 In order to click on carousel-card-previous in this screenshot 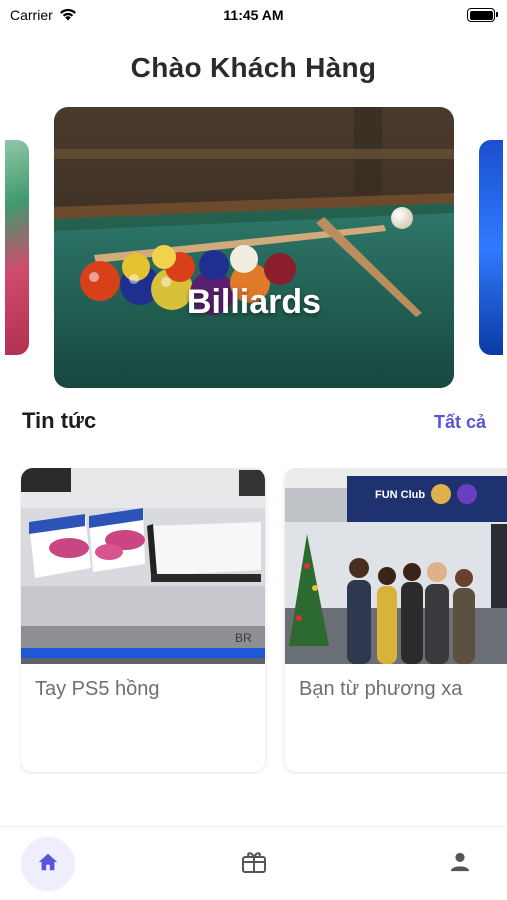, I will do `click(17, 247)`.